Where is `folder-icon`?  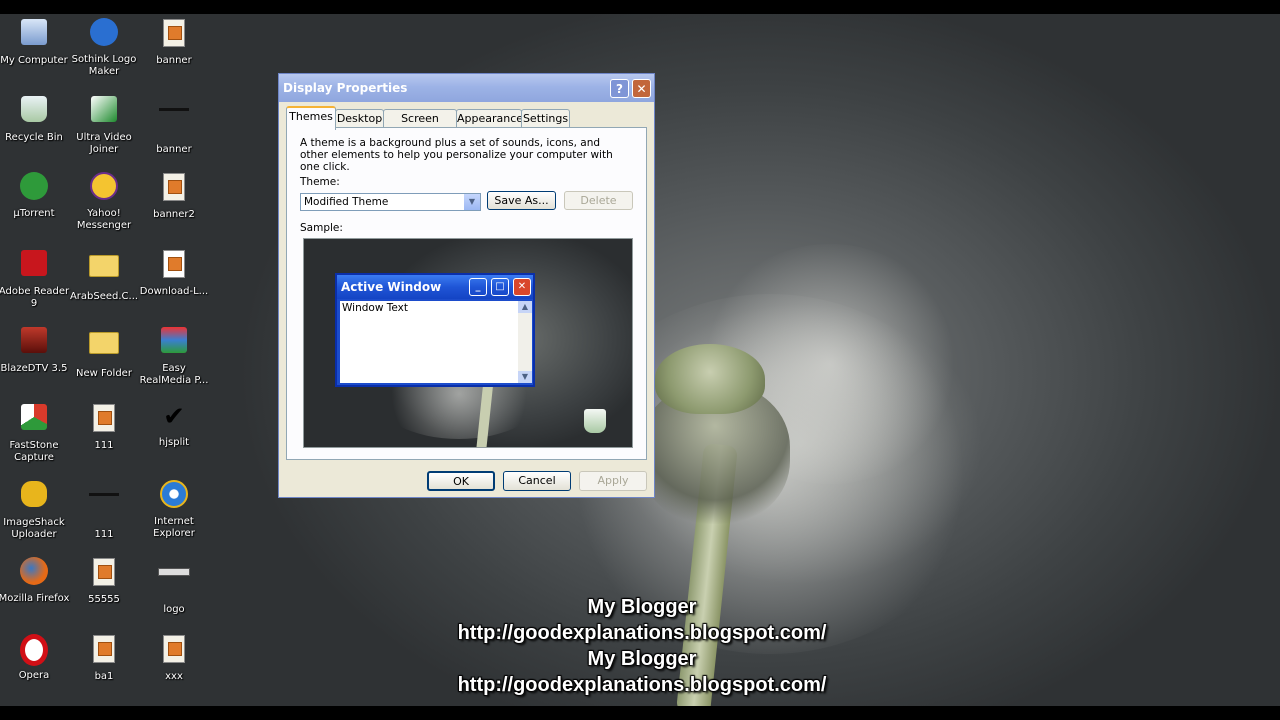 folder-icon is located at coordinates (104, 348).